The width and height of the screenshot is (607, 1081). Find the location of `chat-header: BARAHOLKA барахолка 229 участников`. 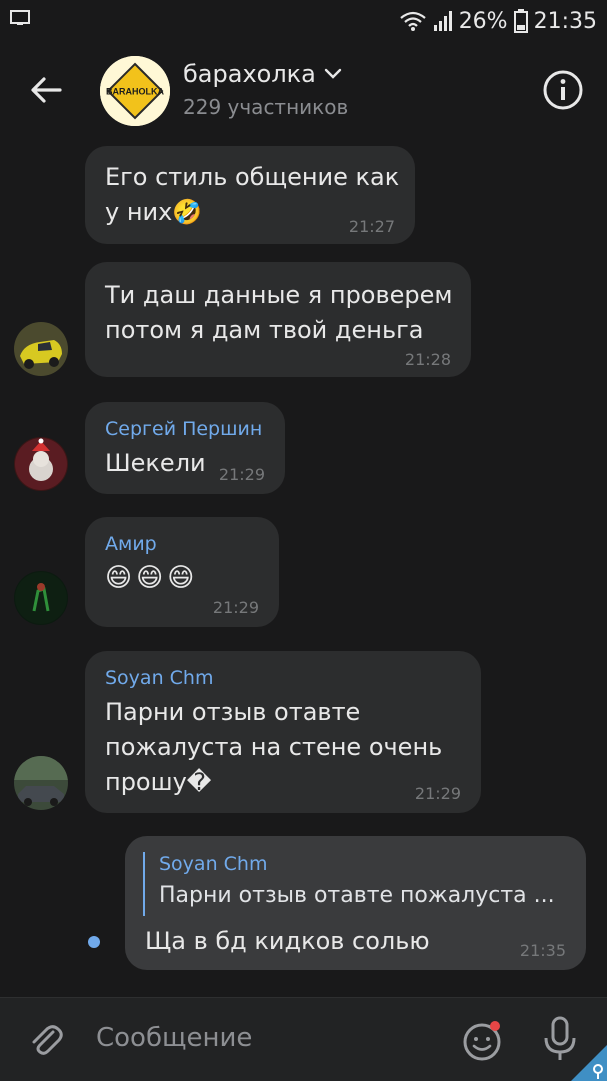

chat-header: BARAHOLKA барахолка 229 участников is located at coordinates (303, 90).